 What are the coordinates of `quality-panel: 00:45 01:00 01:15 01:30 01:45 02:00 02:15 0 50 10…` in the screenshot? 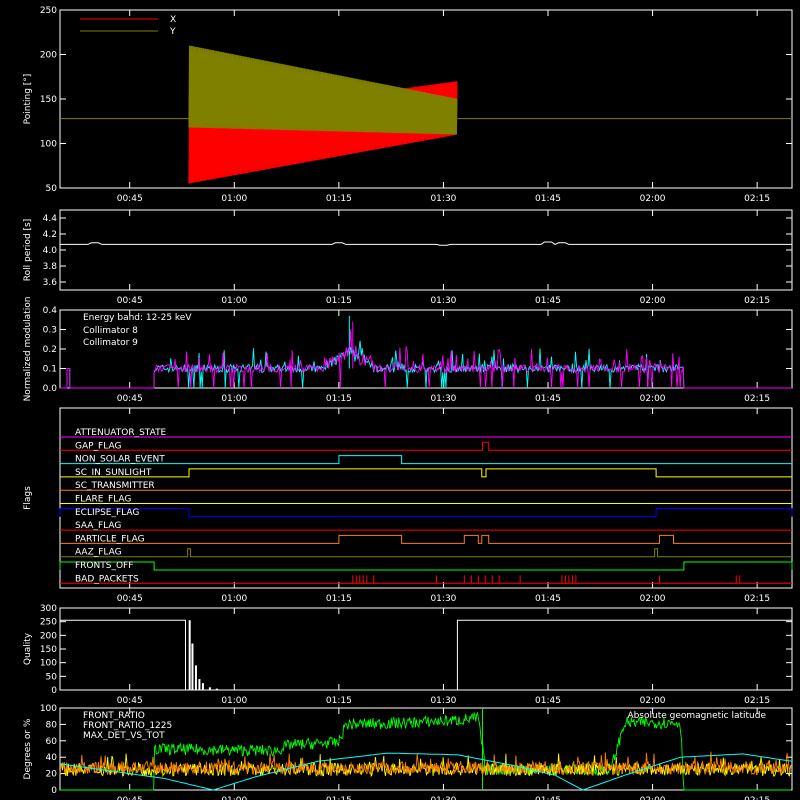 It's located at (408, 655).